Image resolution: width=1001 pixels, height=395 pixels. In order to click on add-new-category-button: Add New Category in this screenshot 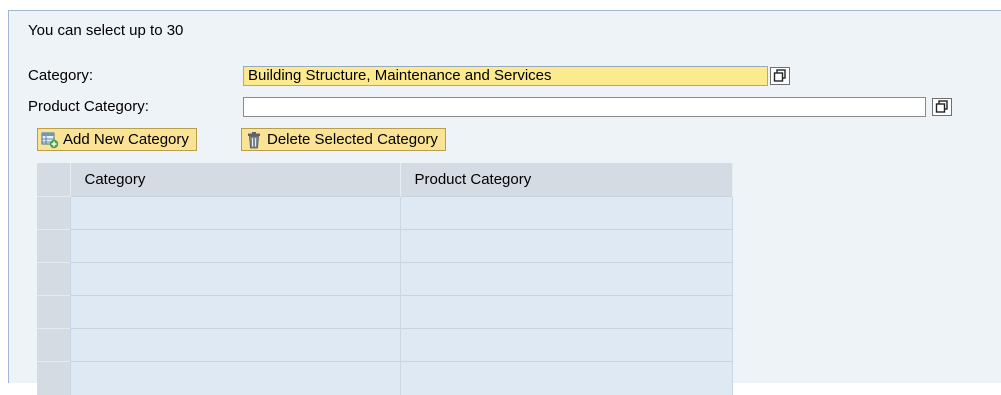, I will do `click(117, 139)`.